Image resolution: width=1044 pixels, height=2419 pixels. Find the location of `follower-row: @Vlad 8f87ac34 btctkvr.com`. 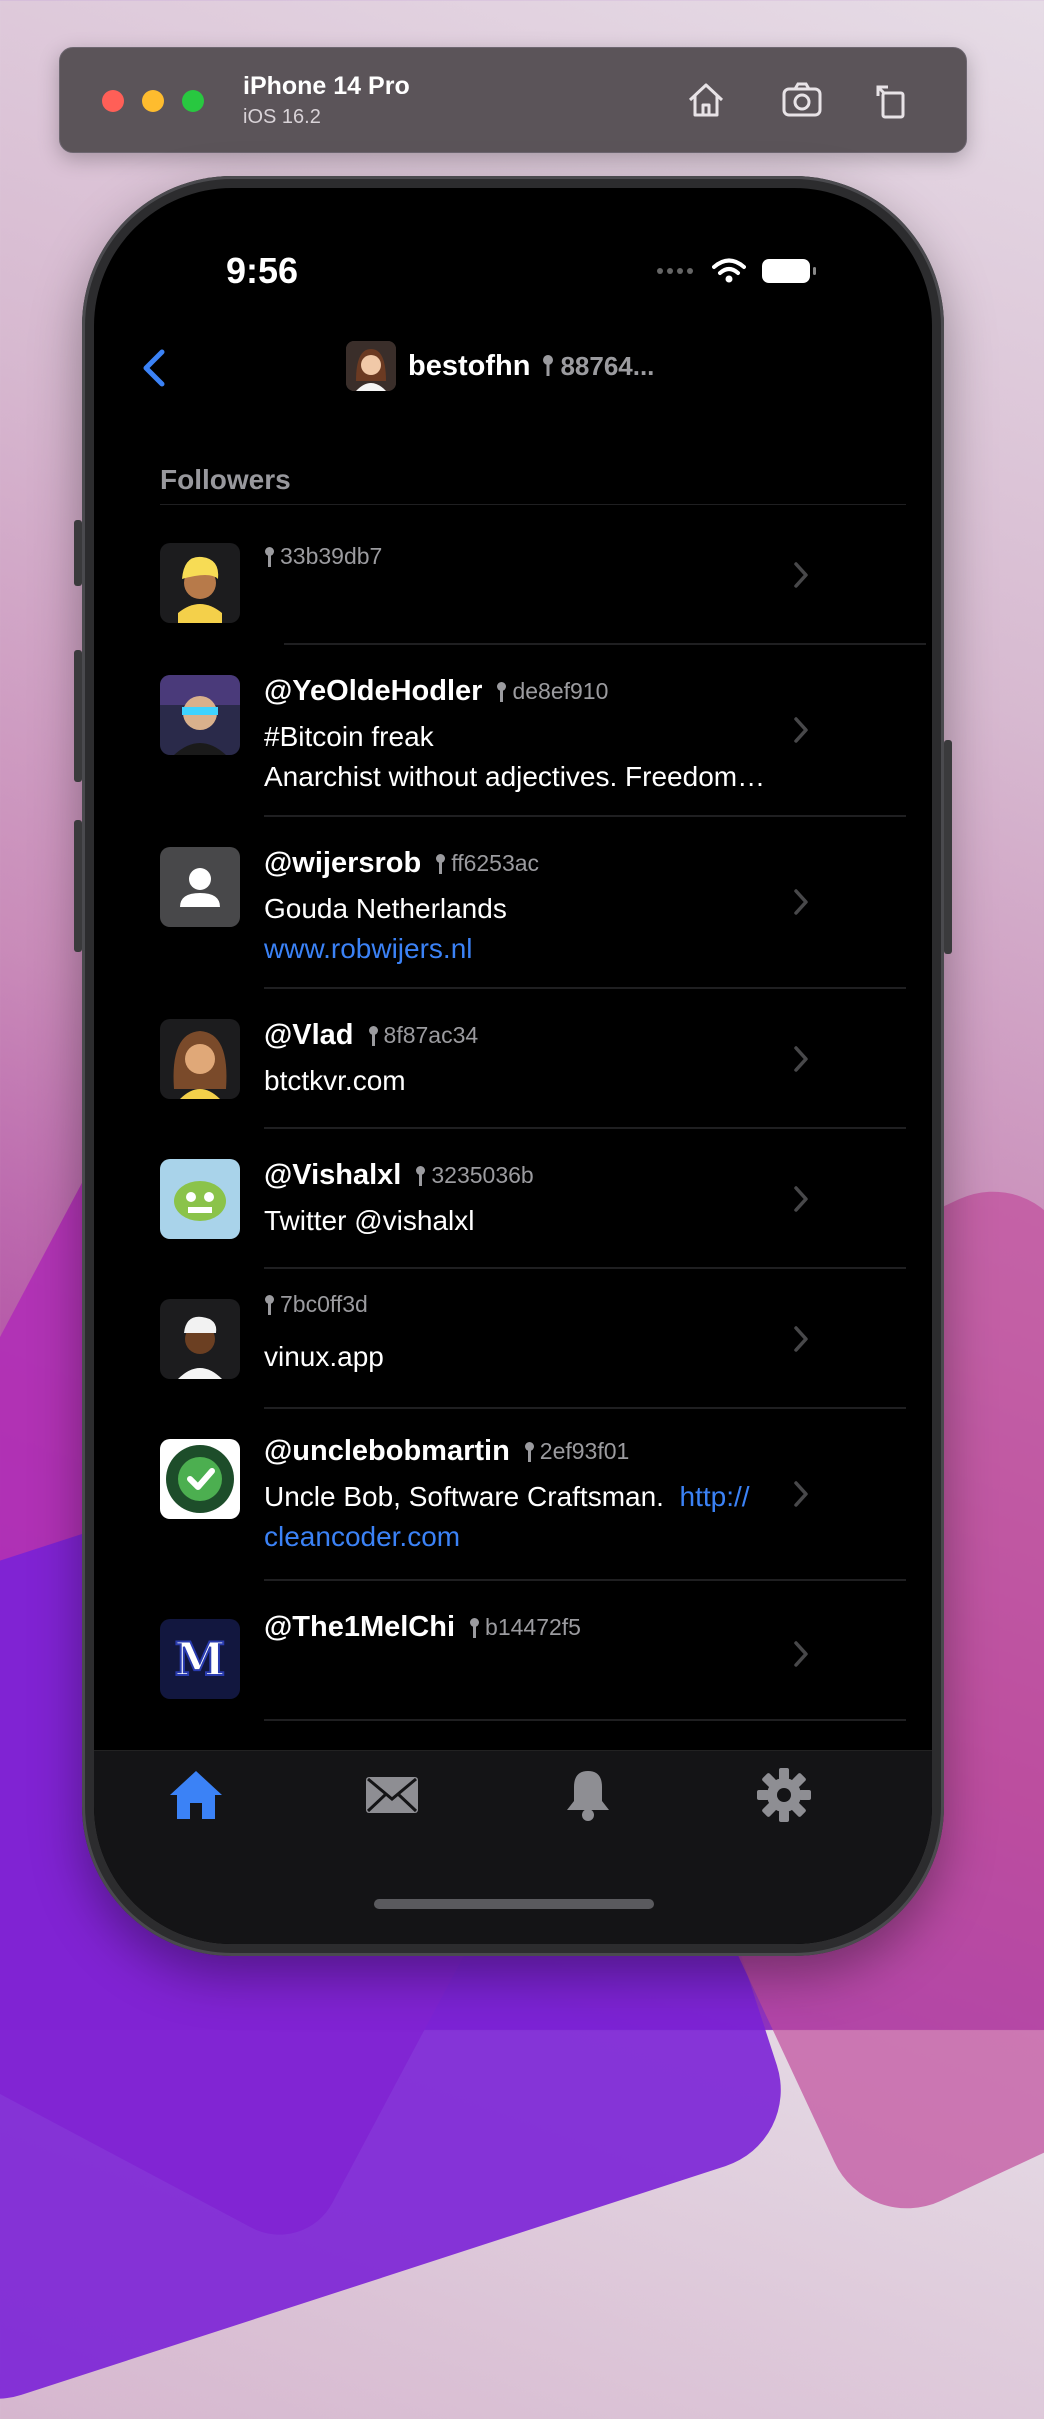

follower-row: @Vlad 8f87ac34 btctkvr.com is located at coordinates (513, 1059).